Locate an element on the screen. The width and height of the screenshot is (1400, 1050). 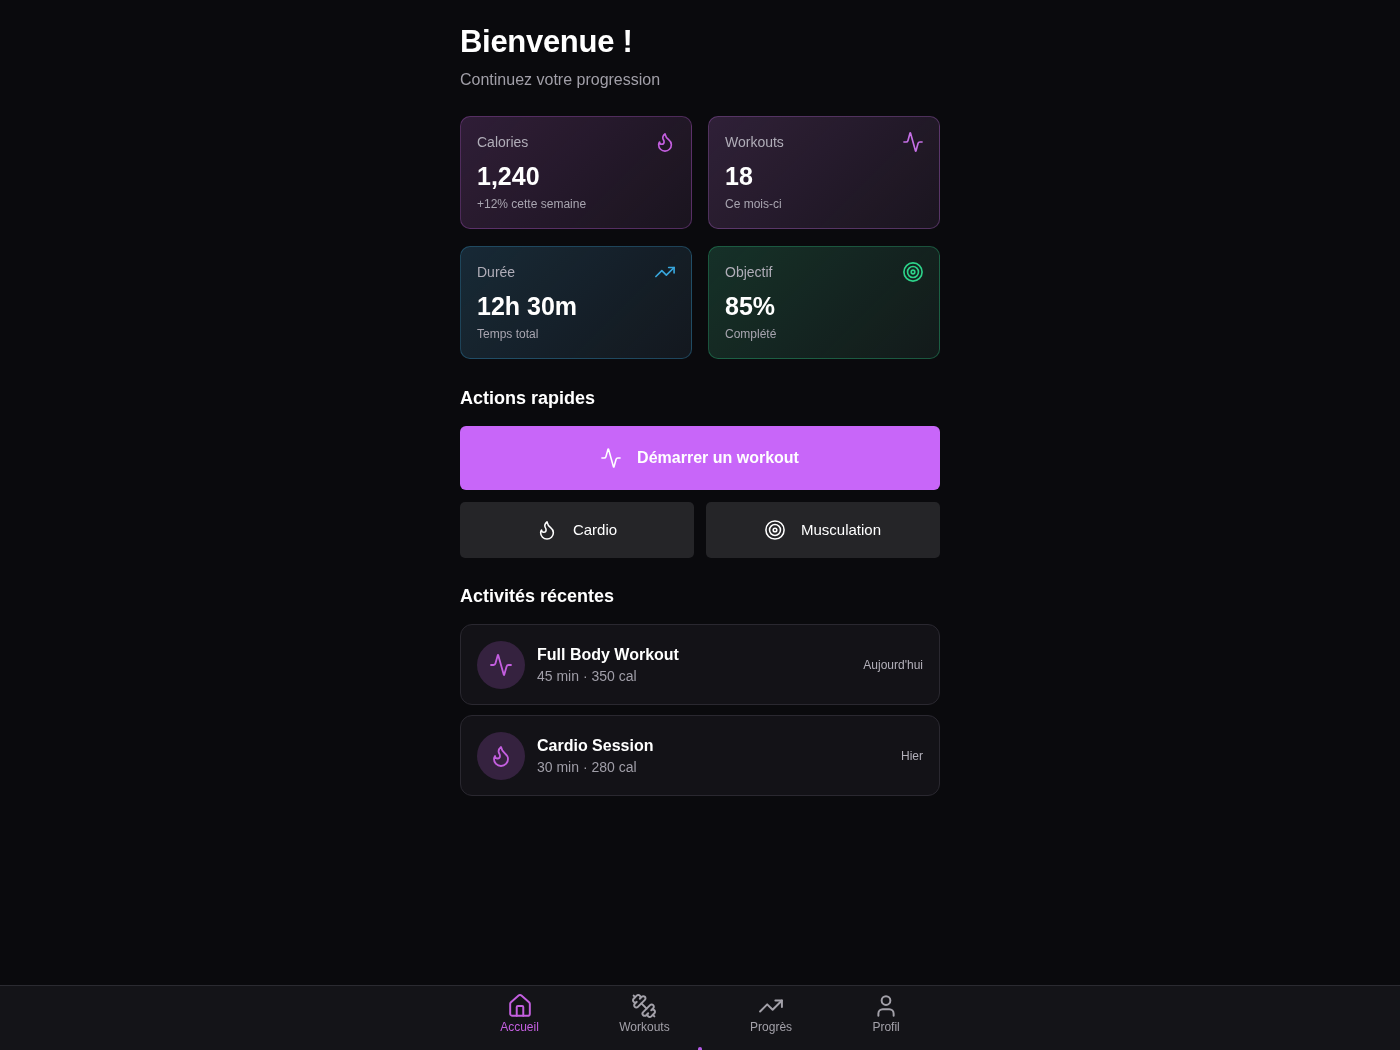
activity-details: 45 min · 350 cal is located at coordinates (587, 676).